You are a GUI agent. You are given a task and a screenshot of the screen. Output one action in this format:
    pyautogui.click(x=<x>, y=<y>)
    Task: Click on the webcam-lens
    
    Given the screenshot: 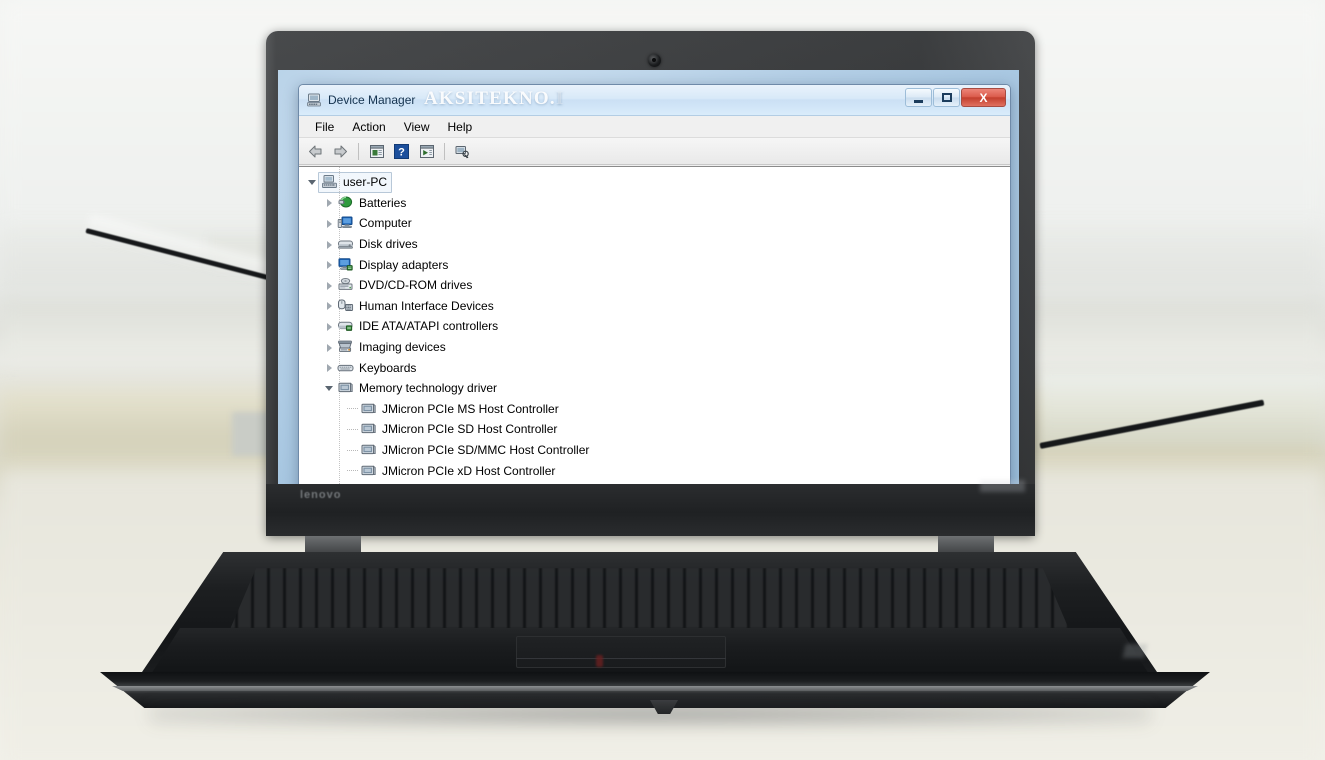 What is the action you would take?
    pyautogui.click(x=654, y=60)
    